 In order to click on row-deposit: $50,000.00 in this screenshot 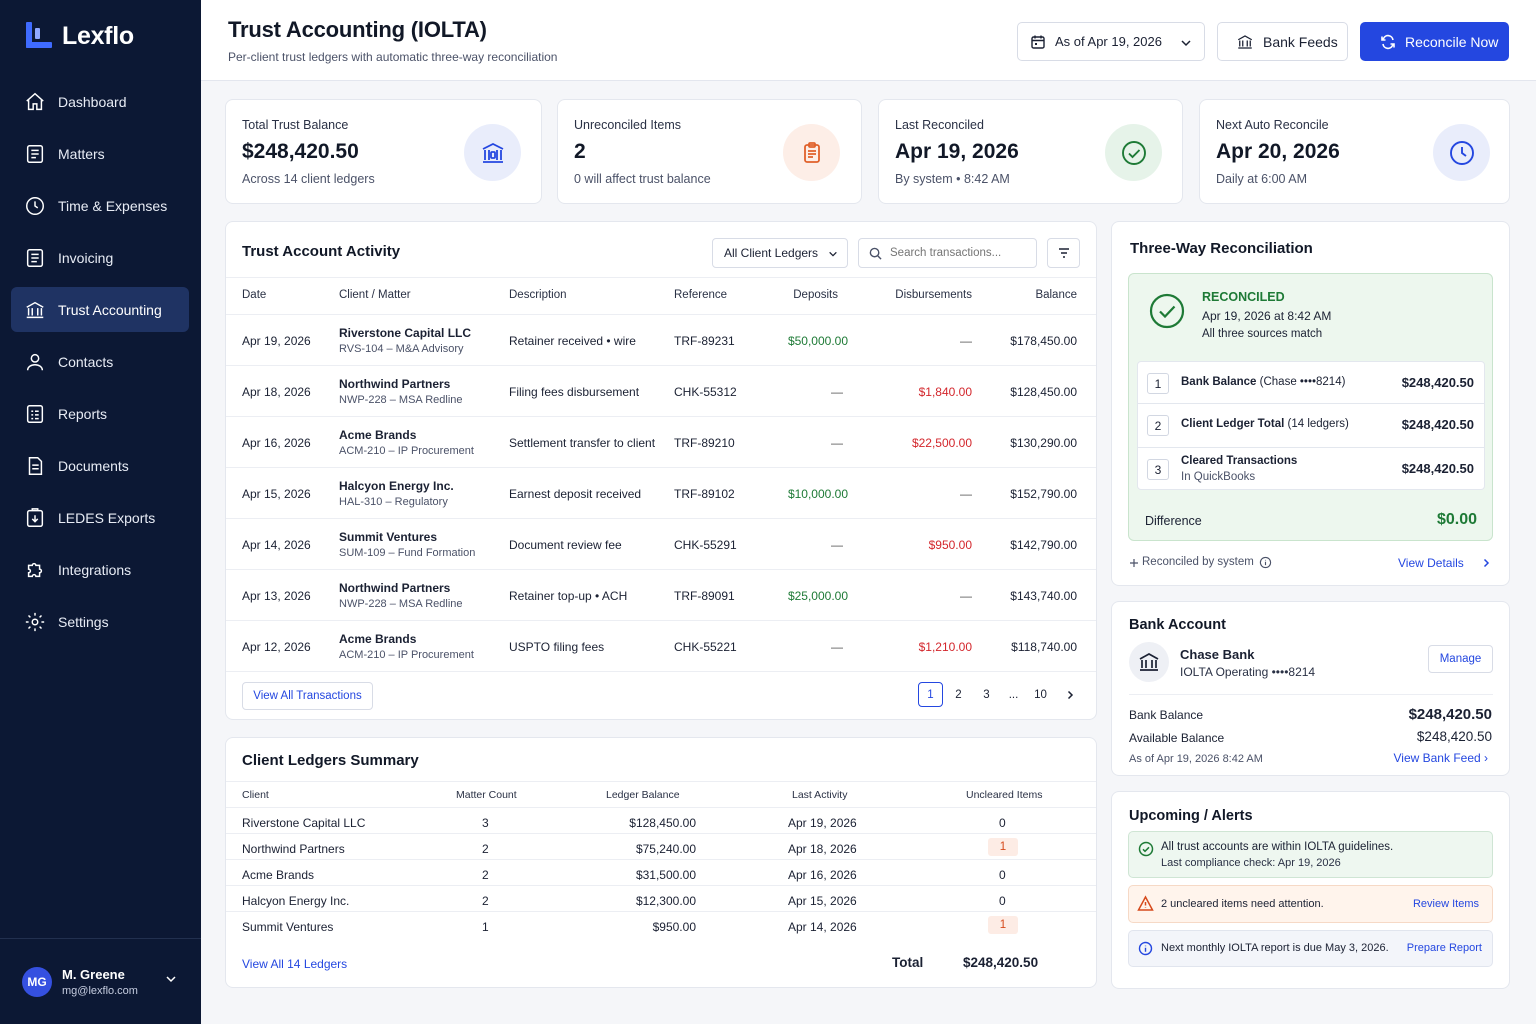, I will do `click(817, 341)`.